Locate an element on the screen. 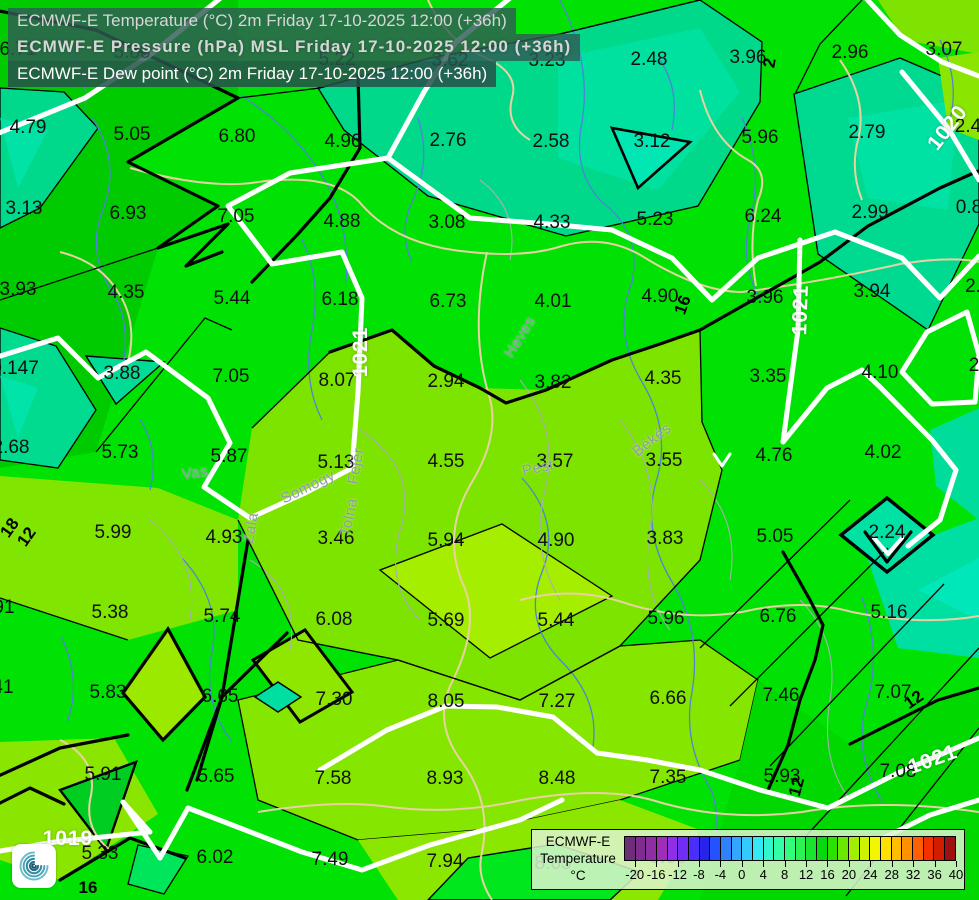 The height and width of the screenshot is (900, 979). colorbar-cells is located at coordinates (790, 848).